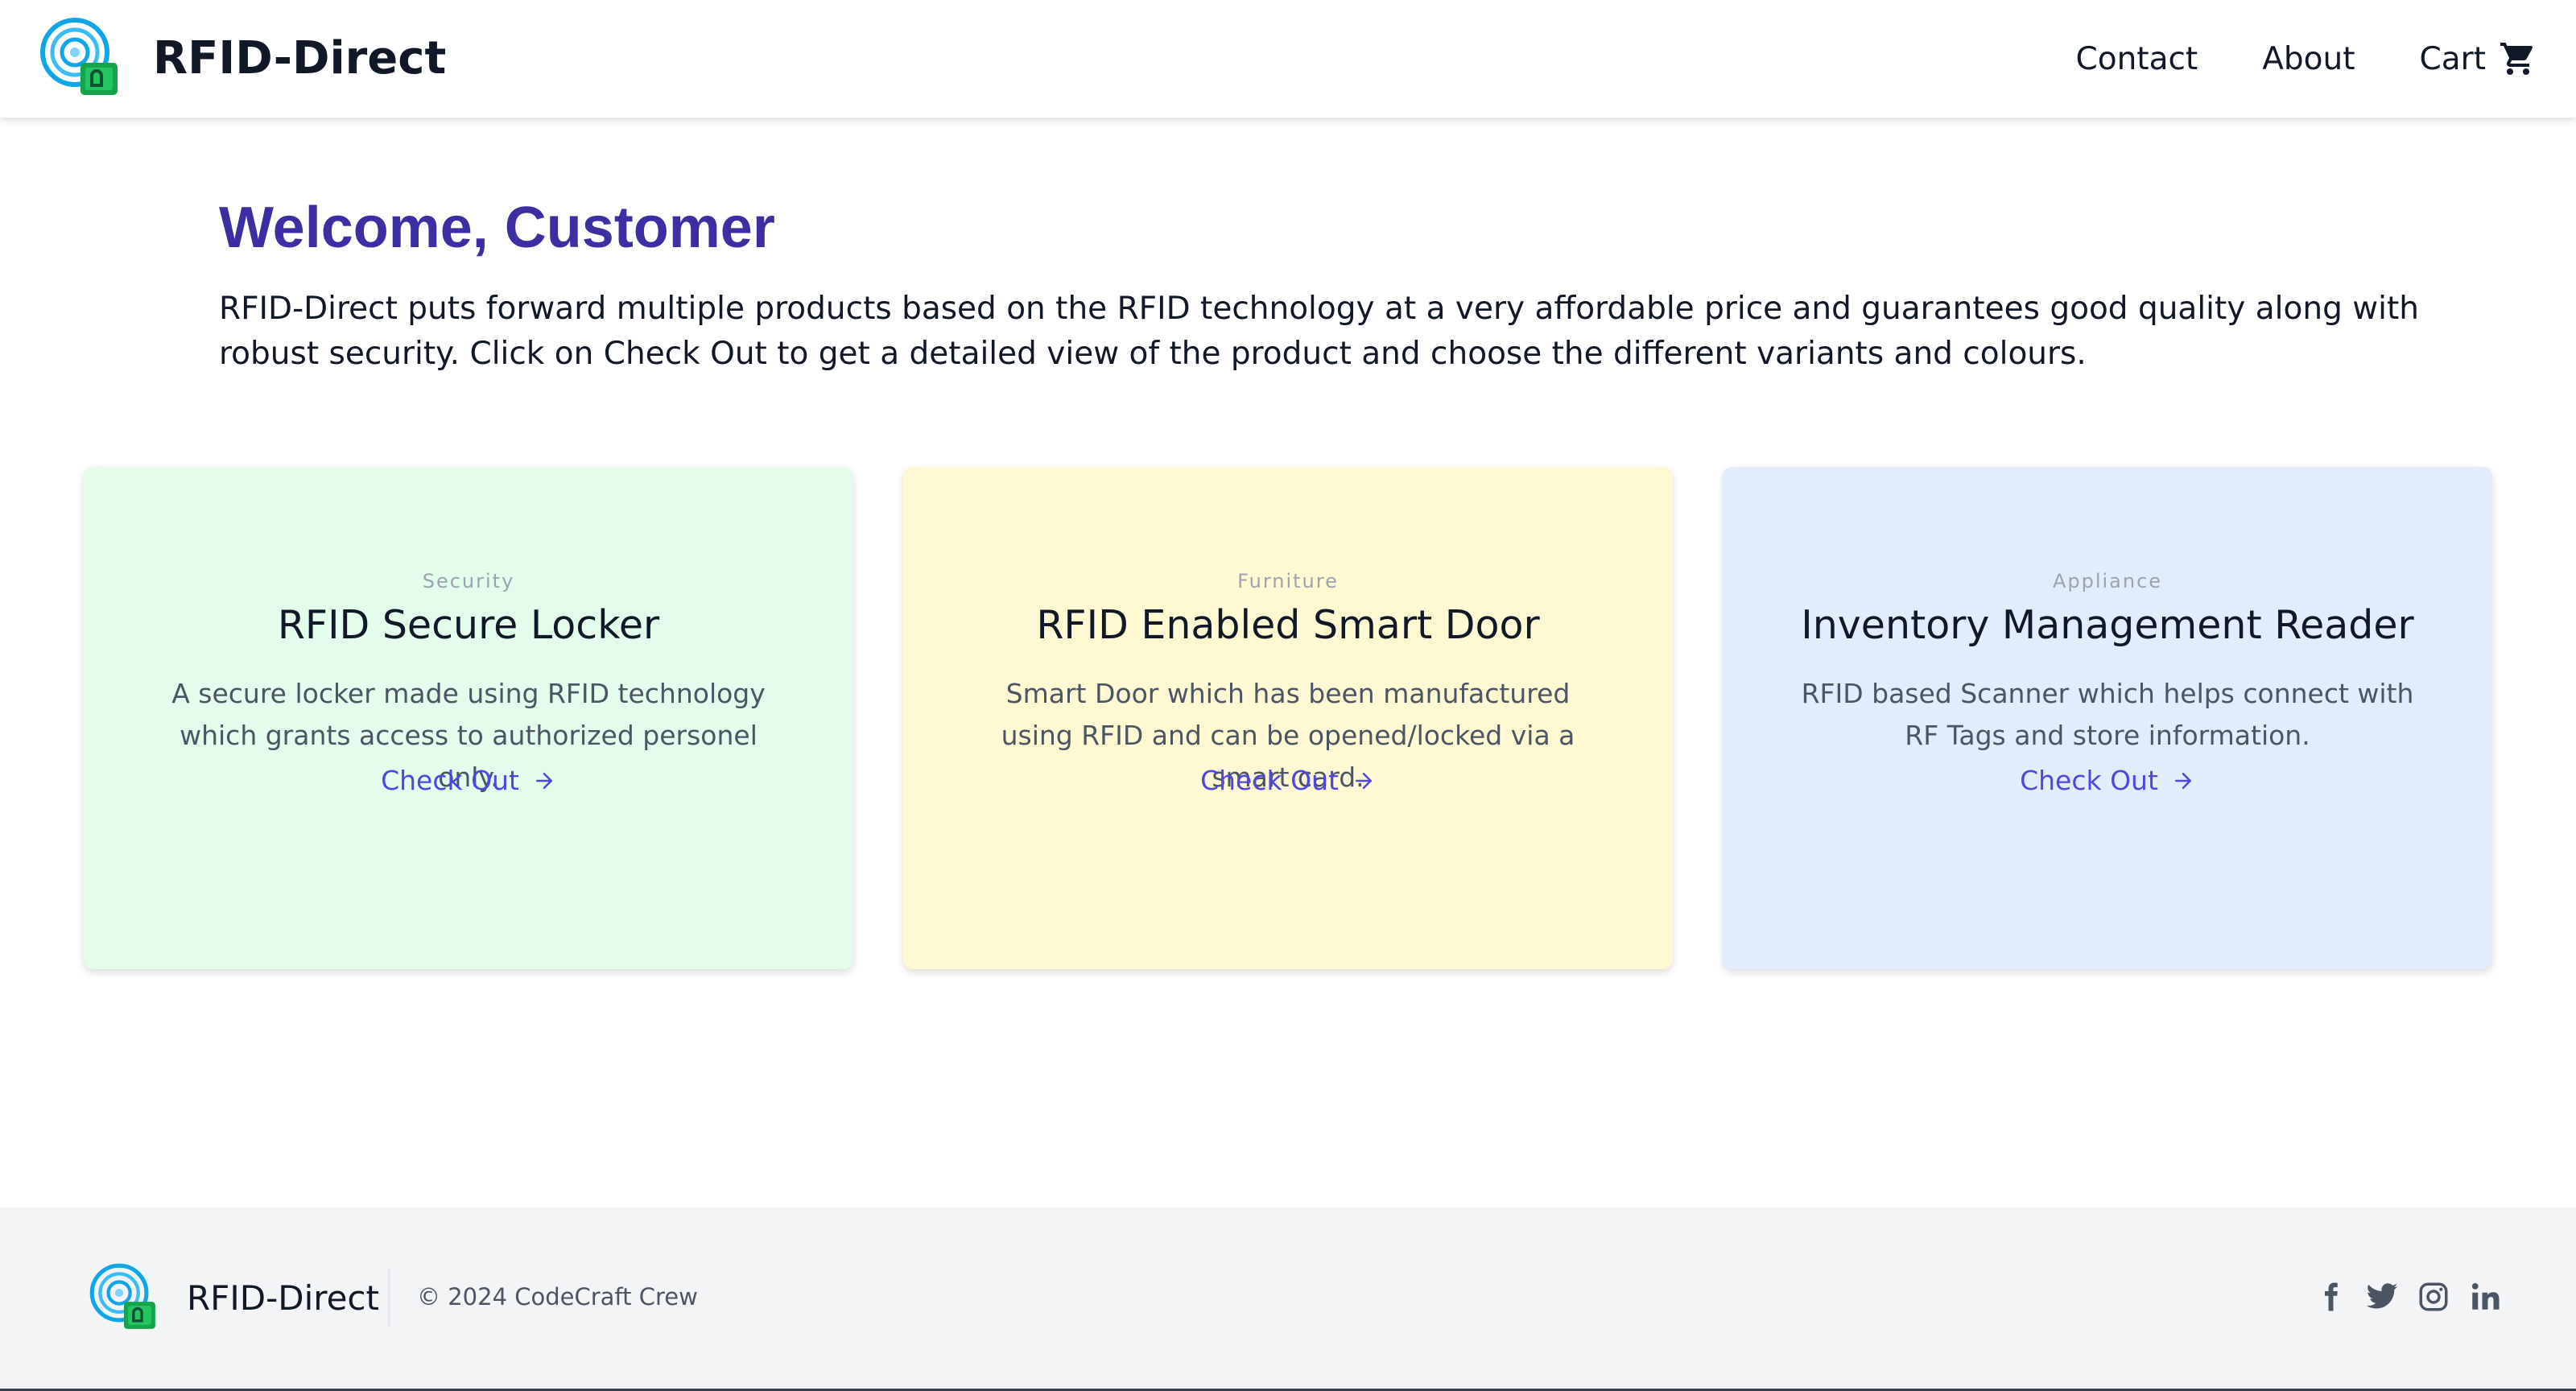 This screenshot has width=2576, height=1391. I want to click on footer-brand-link: RFID-Direct, so click(234, 1298).